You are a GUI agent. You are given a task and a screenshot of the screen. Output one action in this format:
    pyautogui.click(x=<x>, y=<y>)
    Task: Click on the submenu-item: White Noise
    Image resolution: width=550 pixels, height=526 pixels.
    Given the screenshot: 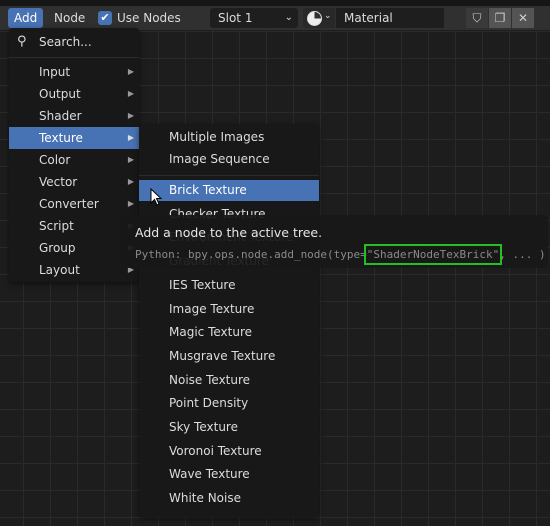 What is the action you would take?
    pyautogui.click(x=229, y=498)
    